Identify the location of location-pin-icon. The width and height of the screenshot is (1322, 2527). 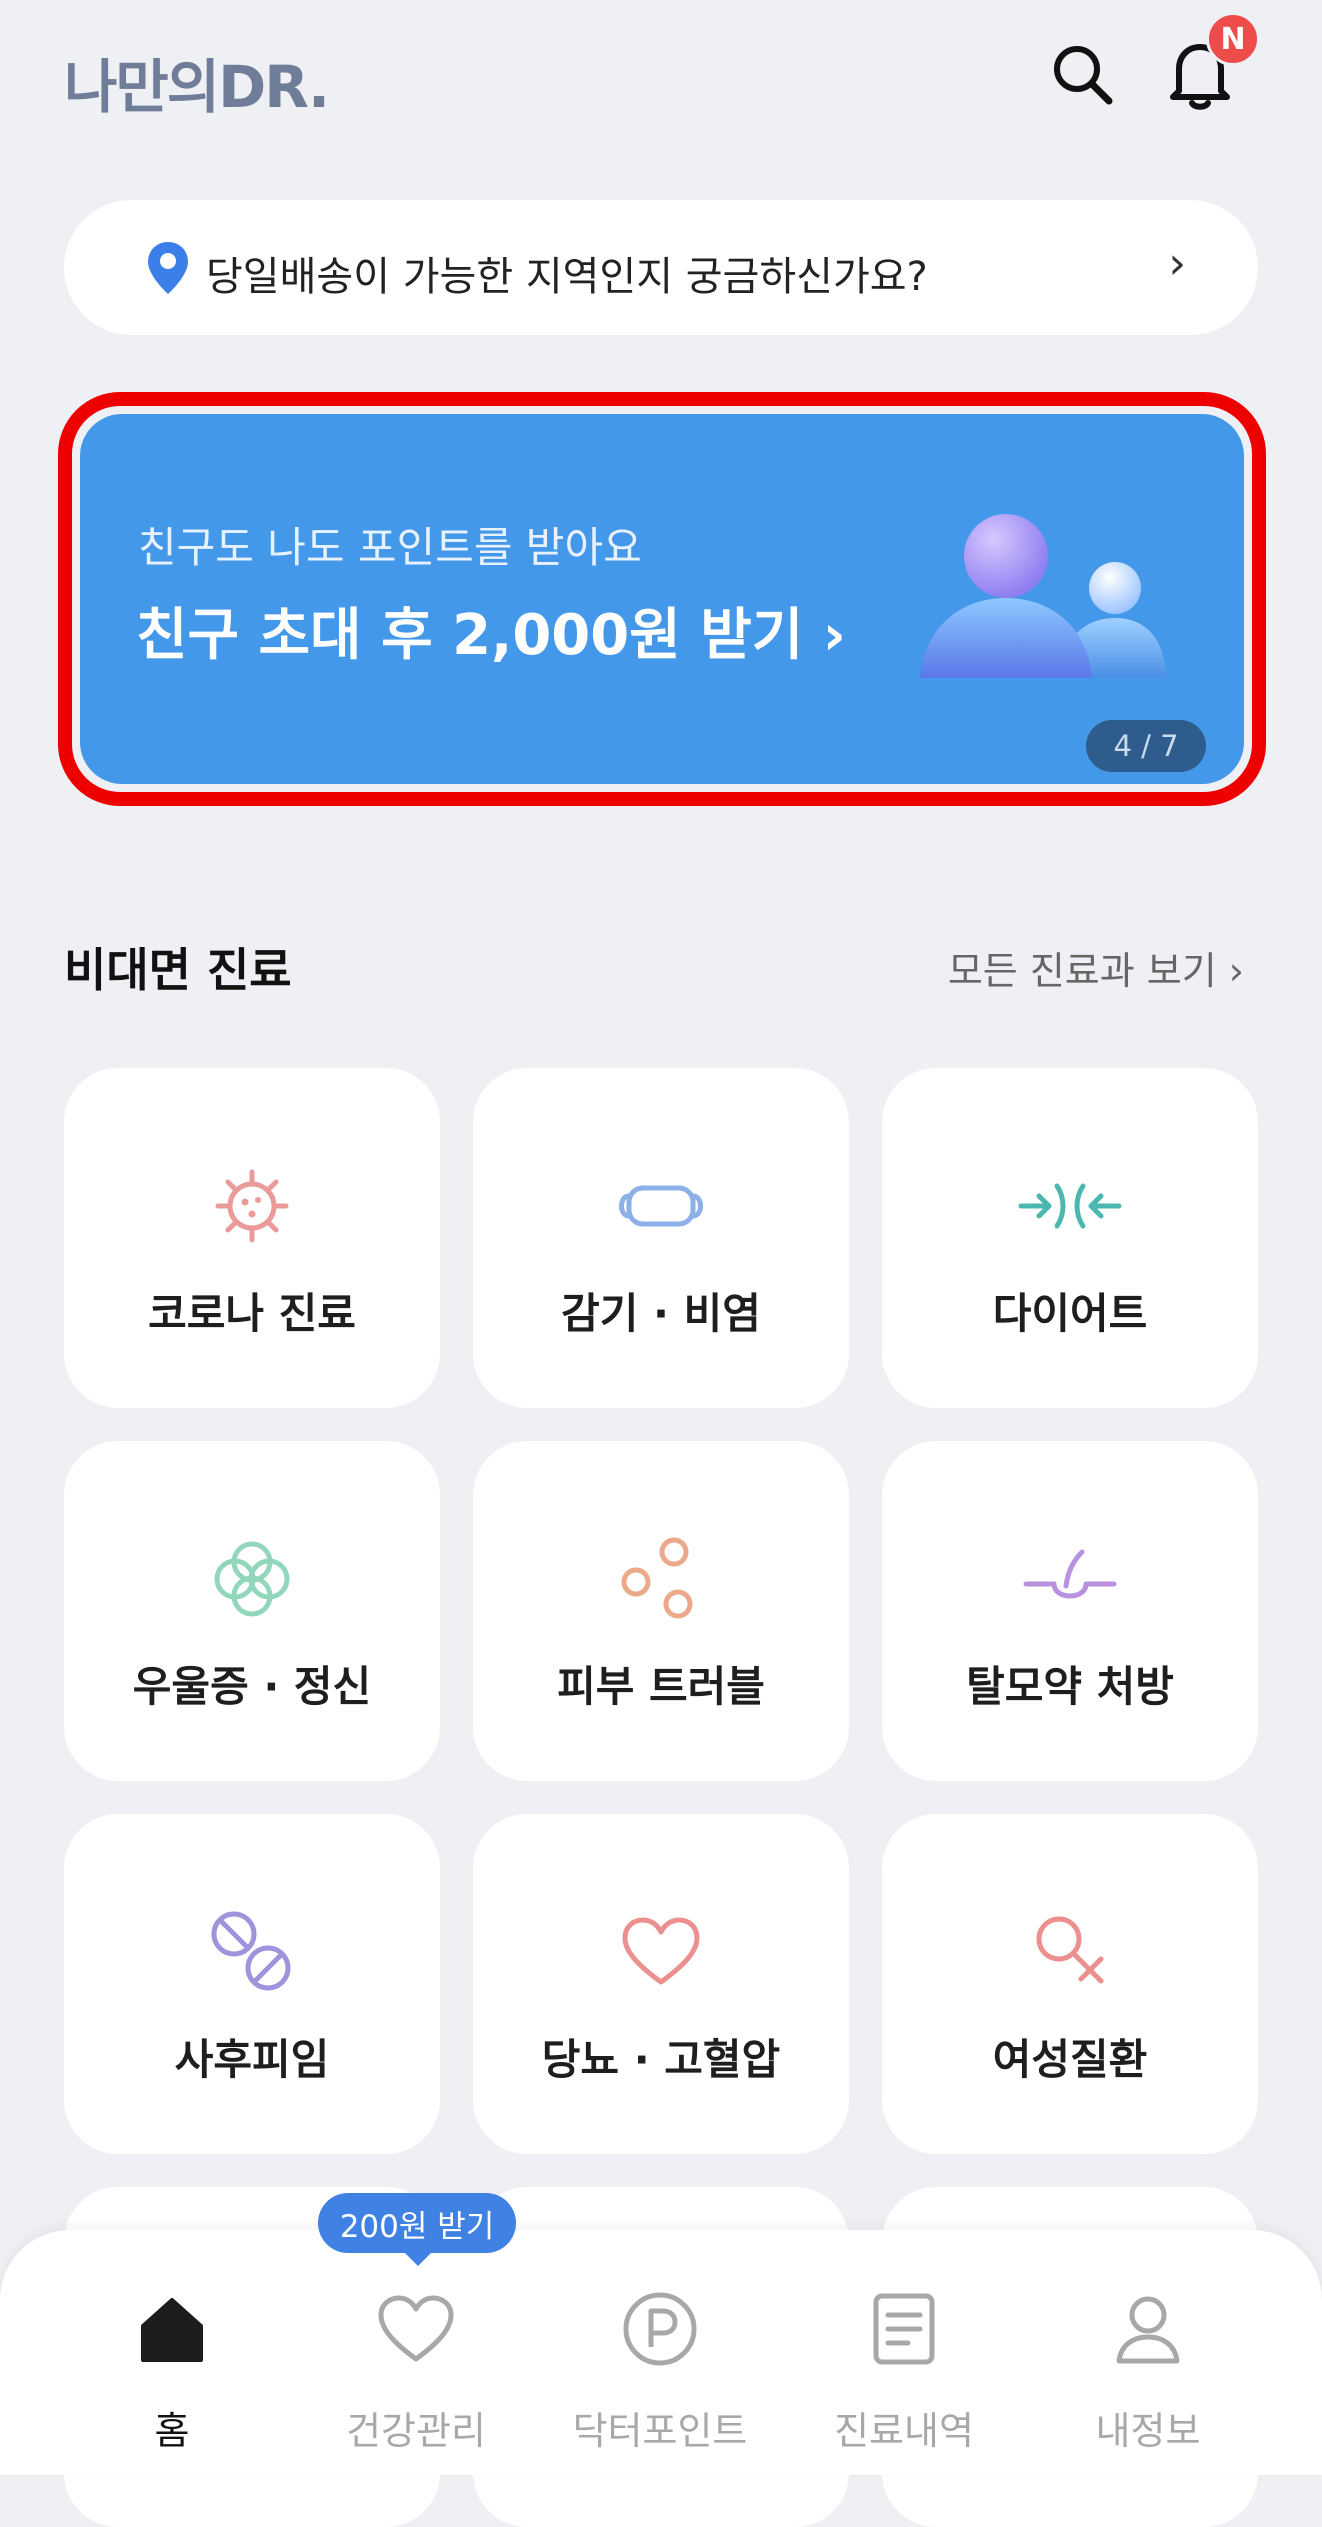
(168, 268).